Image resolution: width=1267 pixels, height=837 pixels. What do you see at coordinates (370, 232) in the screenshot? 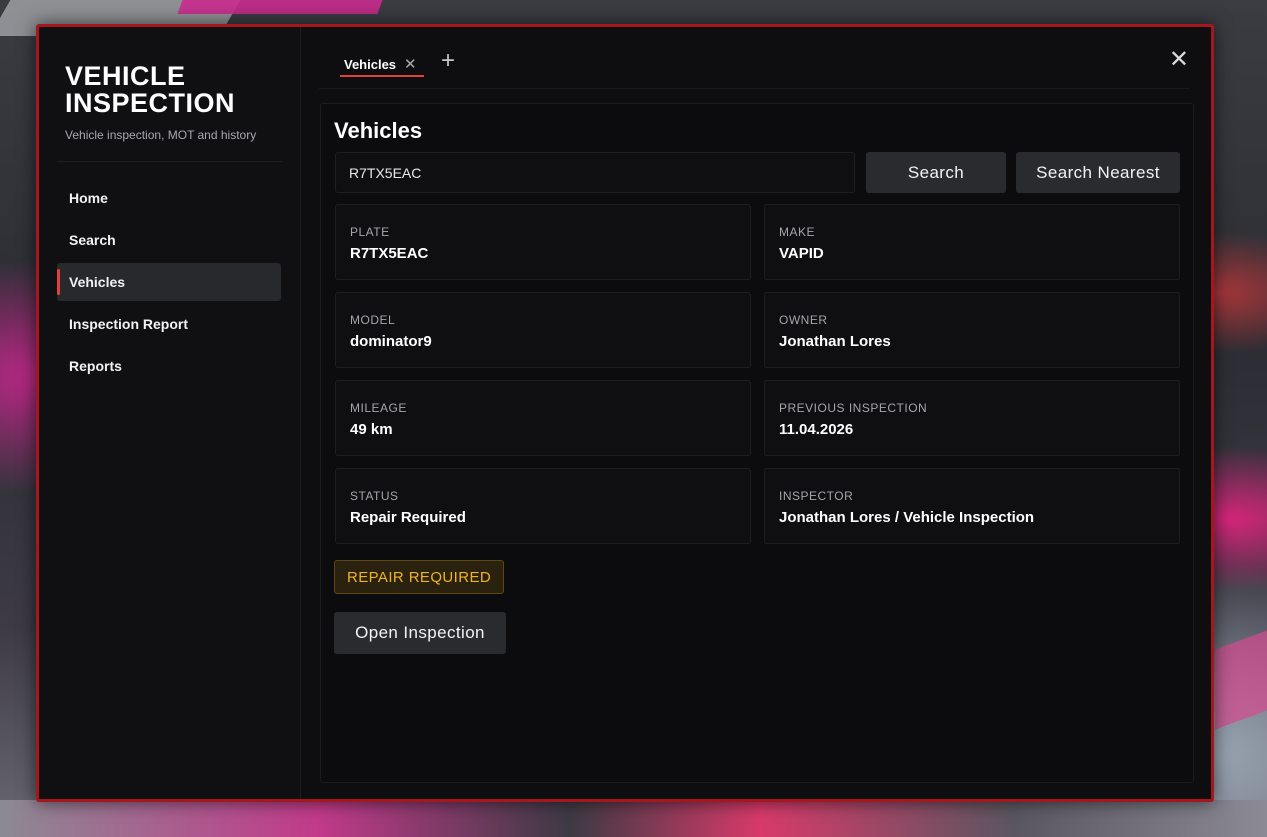
I see `plate-label: PLATE` at bounding box center [370, 232].